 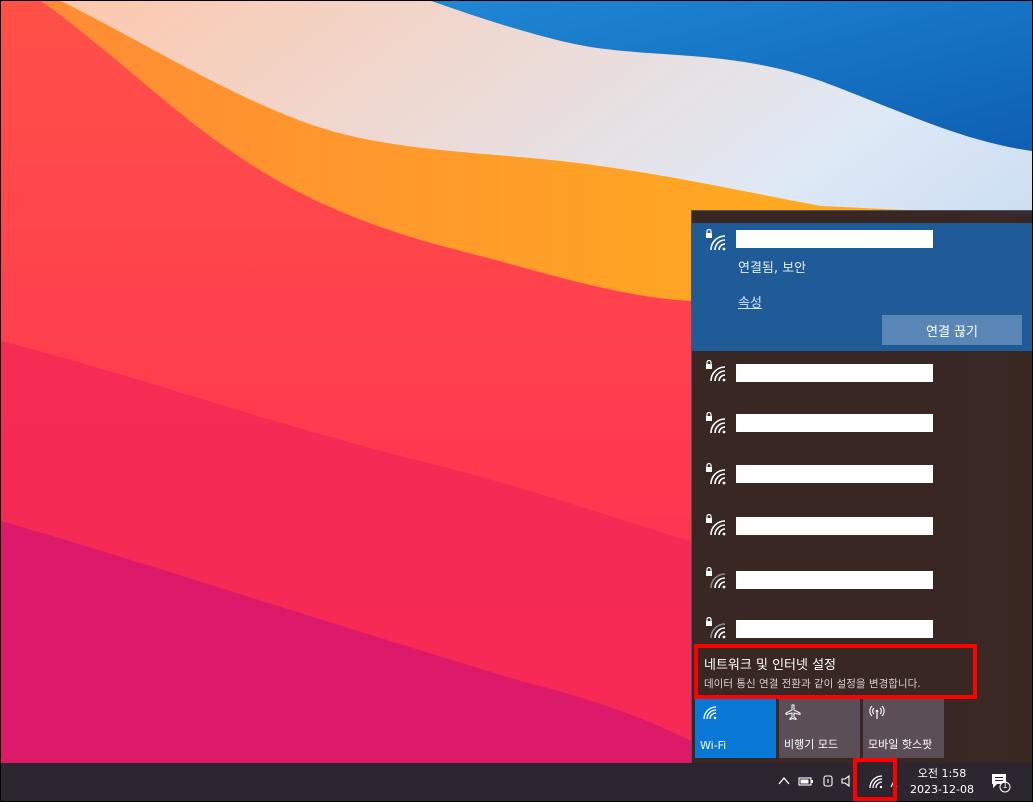 What do you see at coordinates (812, 684) in the screenshot?
I see `settings-description: 데이터 통신 연결 전환과 같이 설정을 변경합니다.` at bounding box center [812, 684].